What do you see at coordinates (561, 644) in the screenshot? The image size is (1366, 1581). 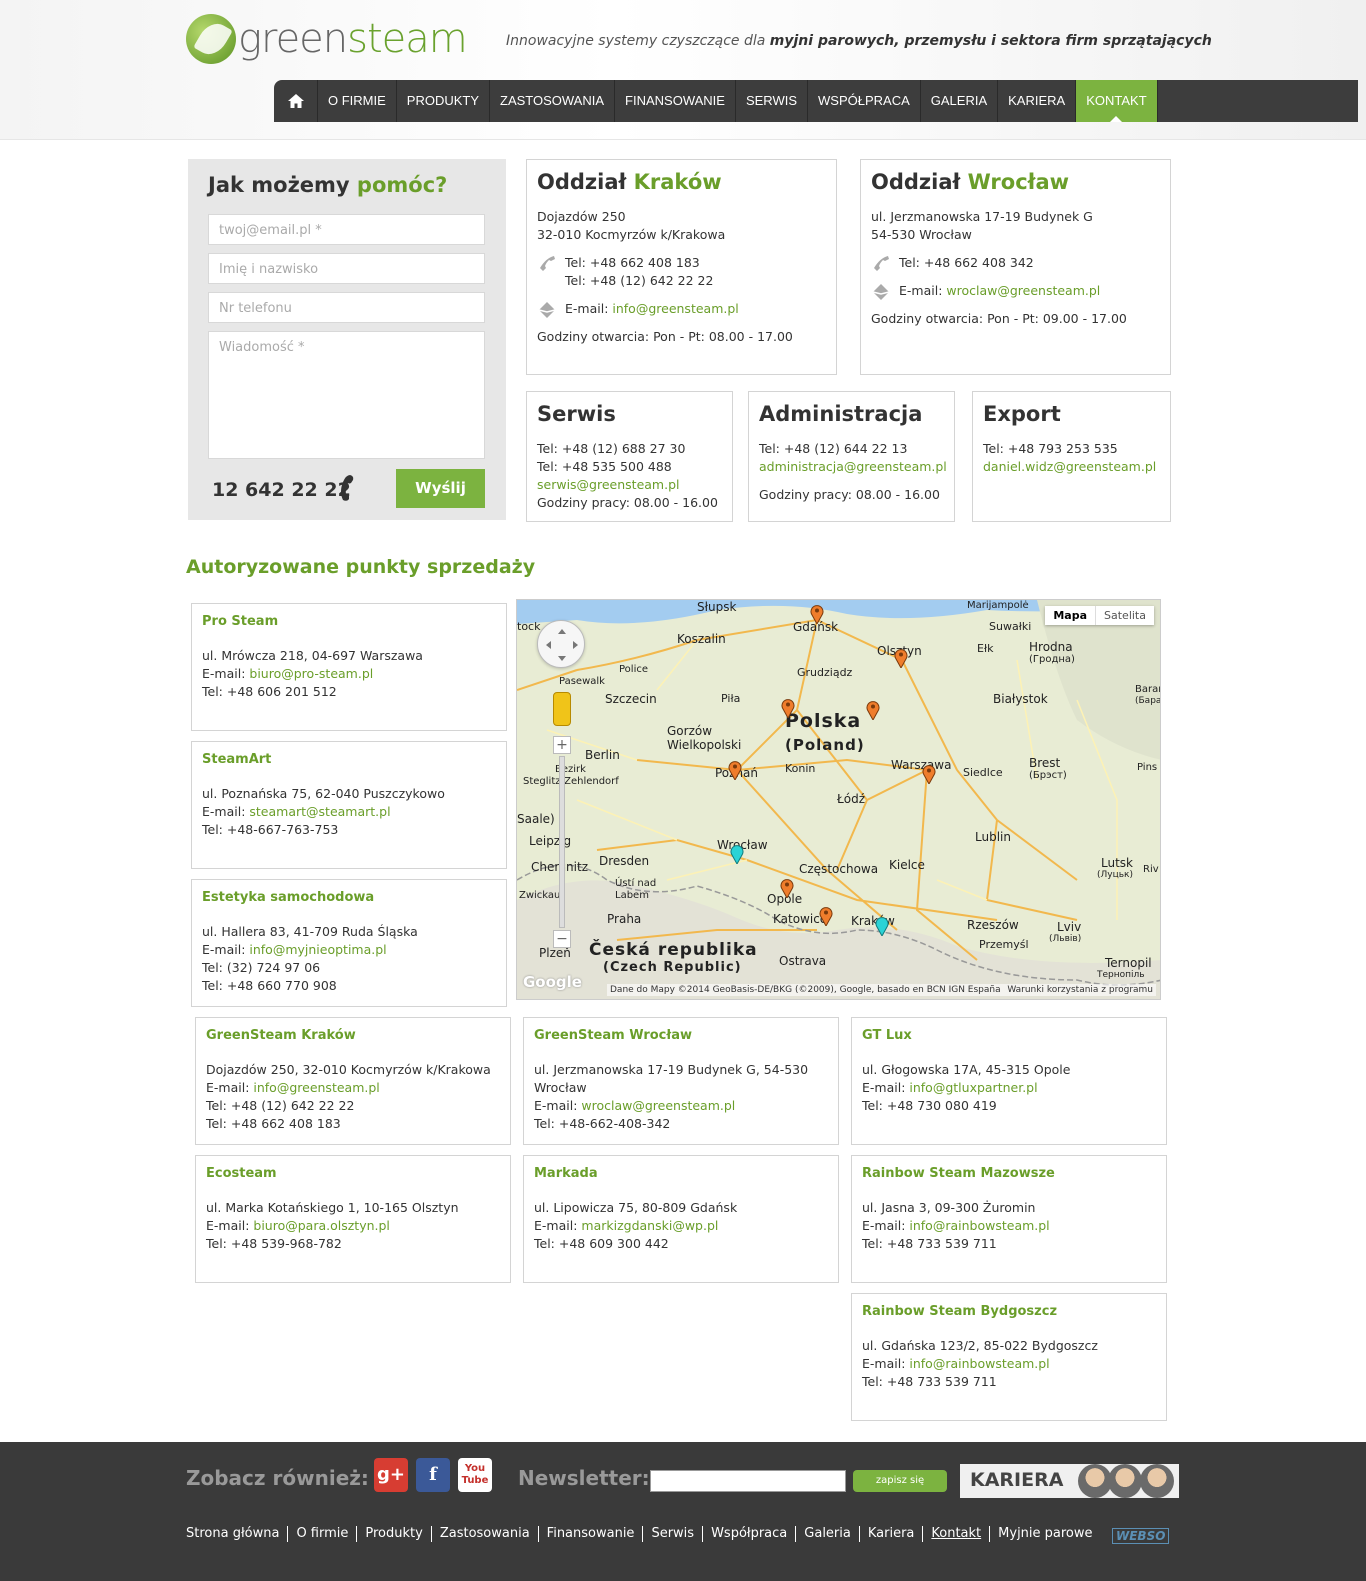 I see `map-pan-control` at bounding box center [561, 644].